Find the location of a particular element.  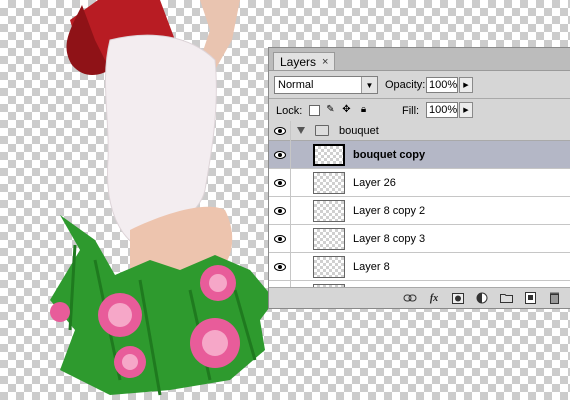

lock-transparent-pixels-icon is located at coordinates (314, 110).